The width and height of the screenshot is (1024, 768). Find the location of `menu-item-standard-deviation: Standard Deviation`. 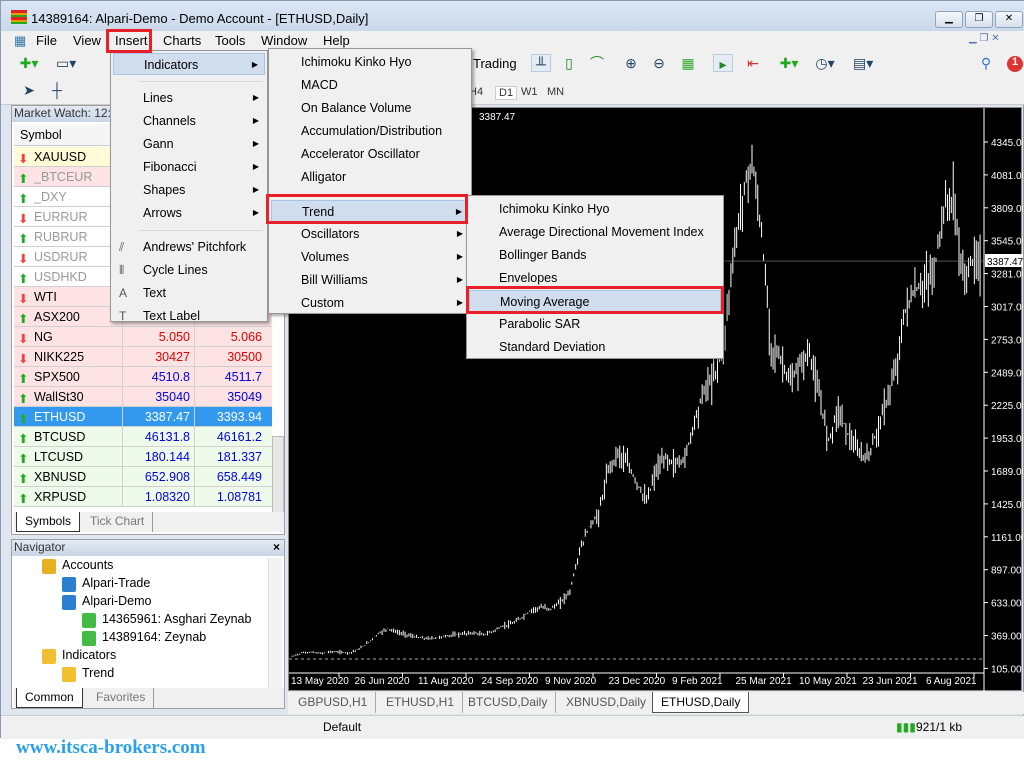

menu-item-standard-deviation: Standard Deviation is located at coordinates (595, 347).